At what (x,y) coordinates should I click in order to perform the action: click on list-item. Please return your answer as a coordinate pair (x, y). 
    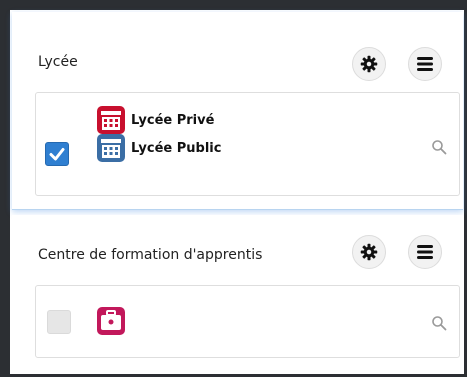
    Looking at the image, I should click on (113, 321).